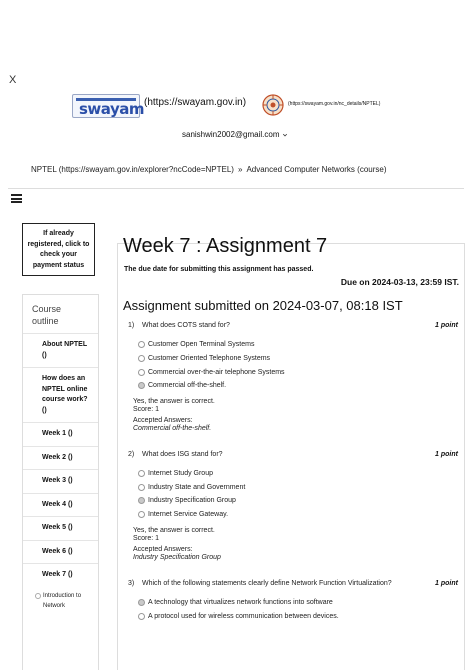  What do you see at coordinates (195, 102) in the screenshot?
I see `swayam-link: (https://swayam.gov.in)` at bounding box center [195, 102].